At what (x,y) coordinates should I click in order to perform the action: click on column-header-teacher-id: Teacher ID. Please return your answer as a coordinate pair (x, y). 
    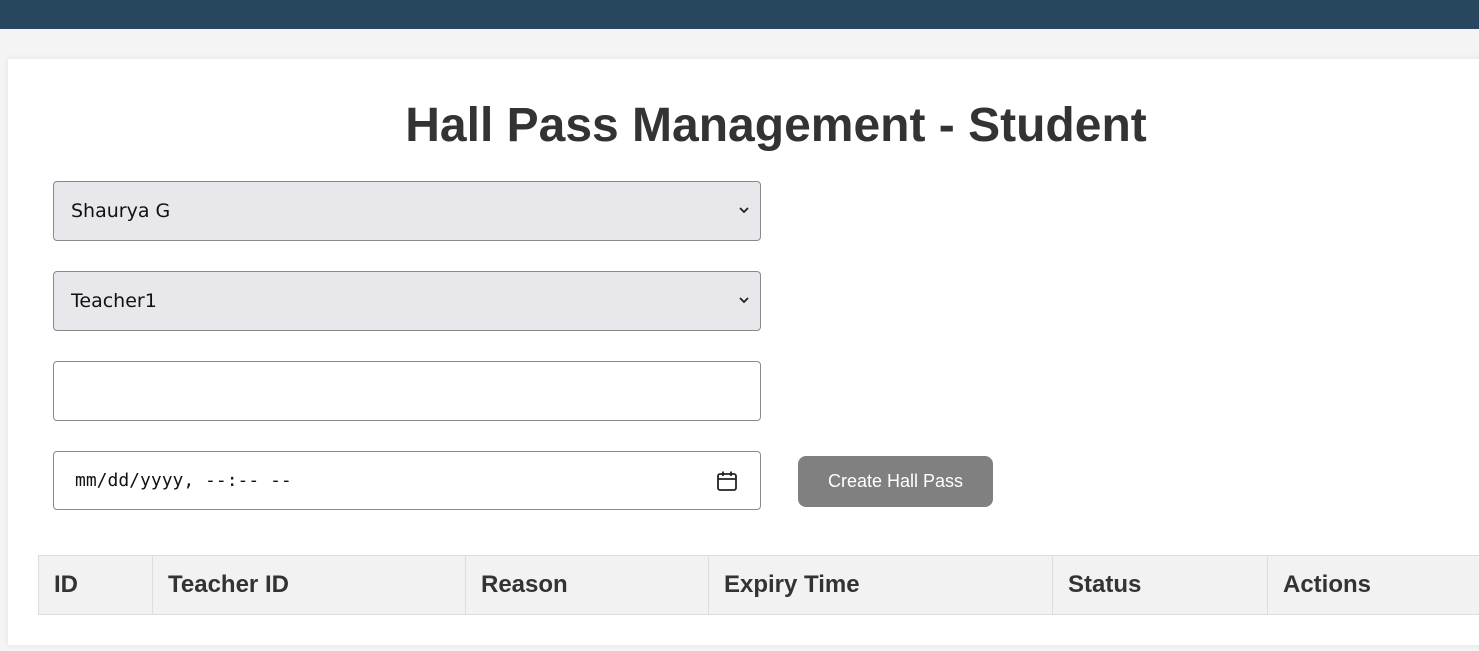
    Looking at the image, I should click on (309, 585).